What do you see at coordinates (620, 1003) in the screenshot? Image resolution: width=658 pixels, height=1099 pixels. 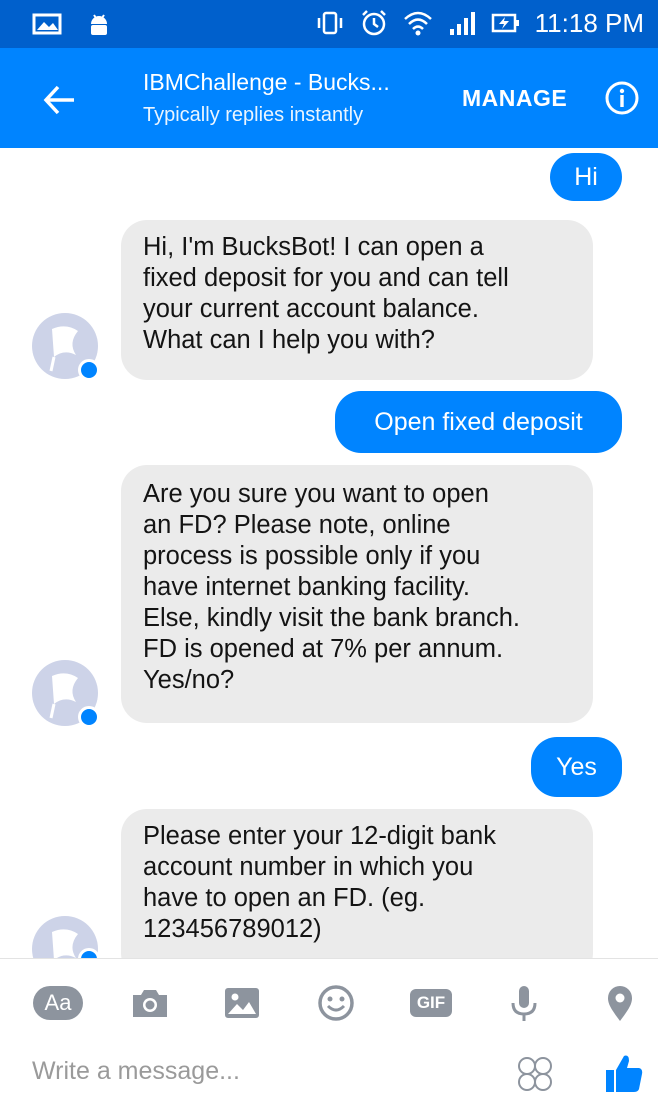 I see `location-icon` at bounding box center [620, 1003].